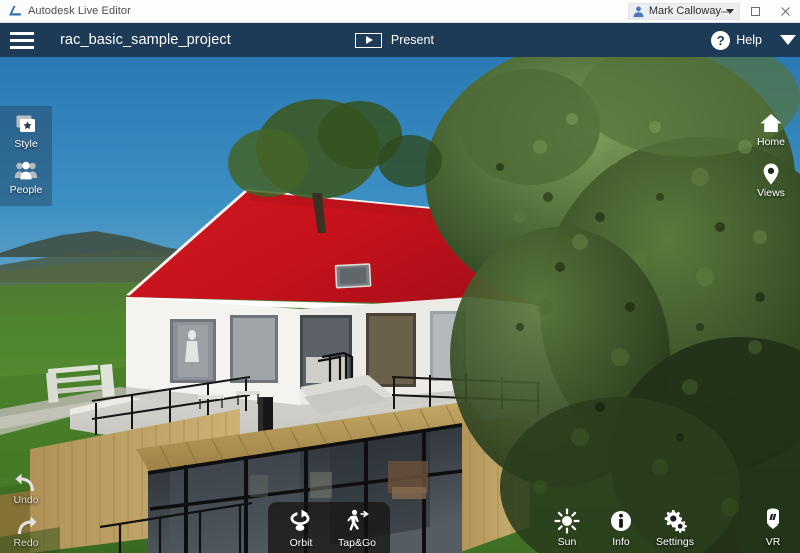 This screenshot has height=553, width=800. I want to click on play-icon, so click(368, 40).